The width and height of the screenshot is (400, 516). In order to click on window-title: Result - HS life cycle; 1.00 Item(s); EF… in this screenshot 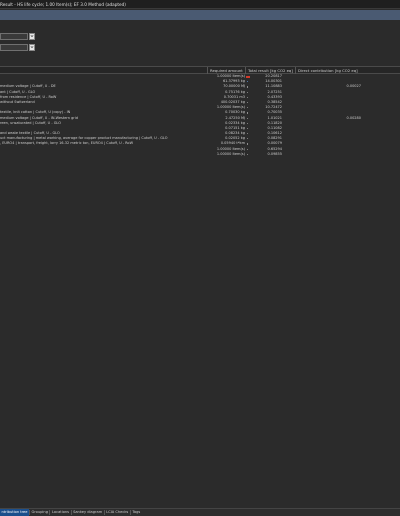, I will do `click(200, 4)`.